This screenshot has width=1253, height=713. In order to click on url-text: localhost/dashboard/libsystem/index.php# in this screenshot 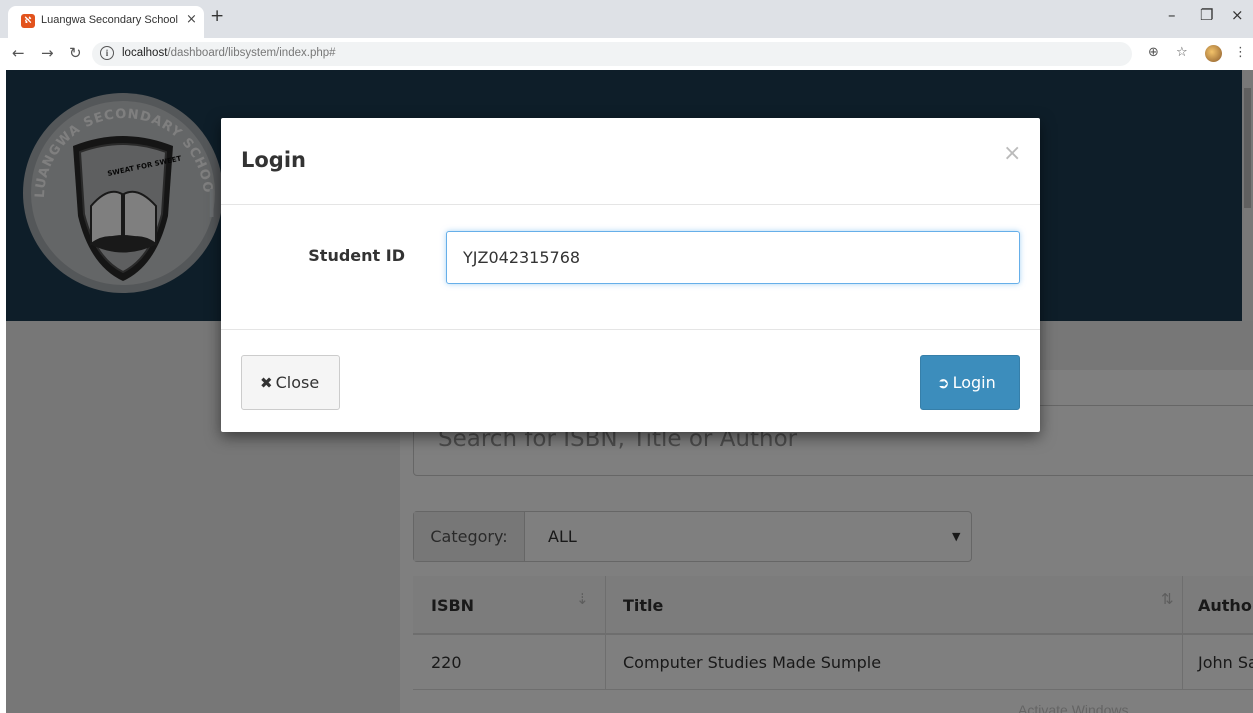, I will do `click(229, 53)`.